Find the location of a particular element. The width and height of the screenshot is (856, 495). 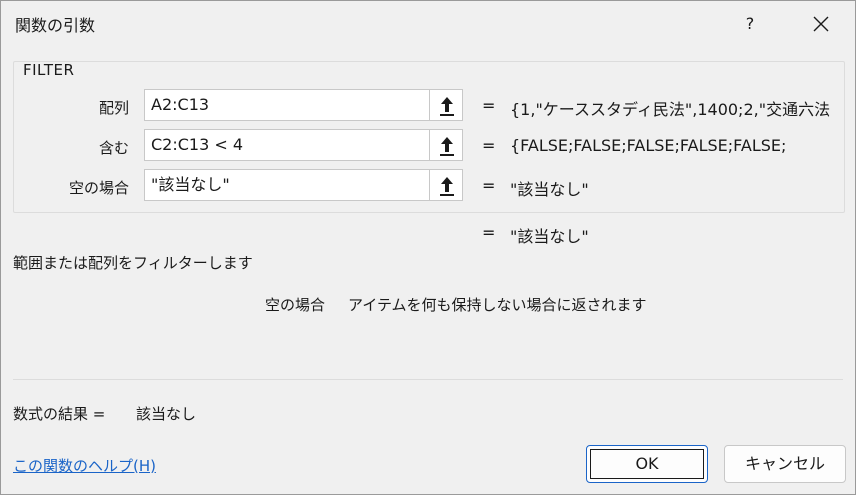

help-button: ? is located at coordinates (750, 24).